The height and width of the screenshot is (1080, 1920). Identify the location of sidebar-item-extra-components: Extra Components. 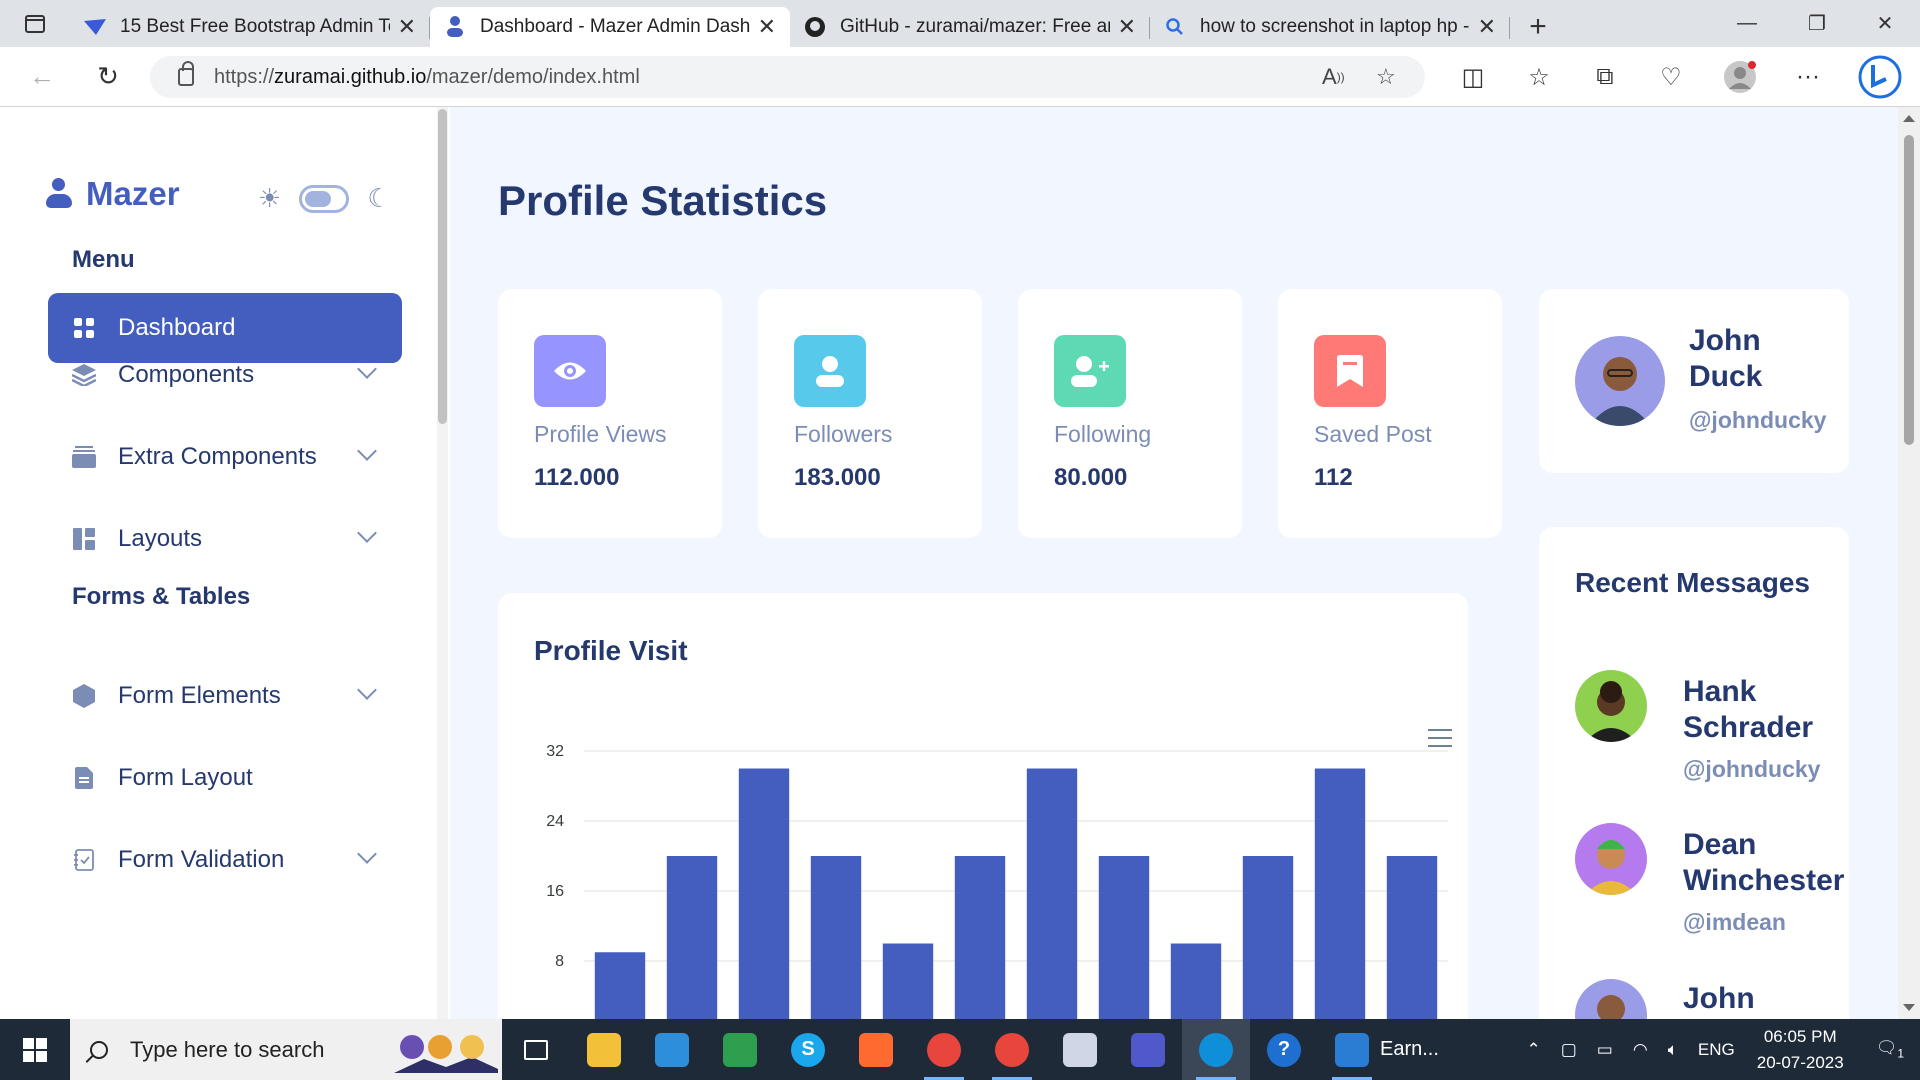
(225, 457).